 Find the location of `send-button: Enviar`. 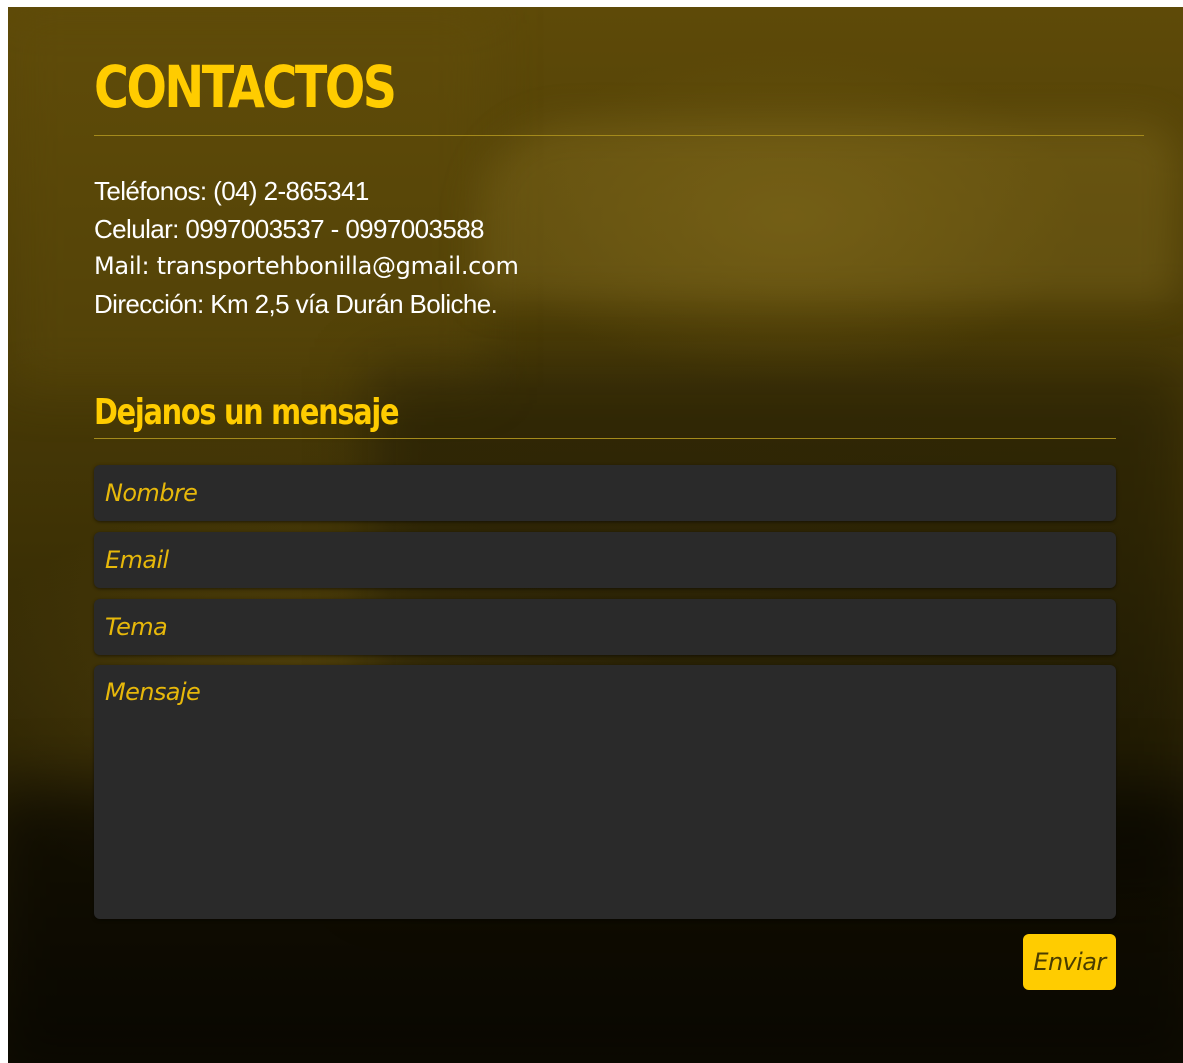

send-button: Enviar is located at coordinates (1069, 962).